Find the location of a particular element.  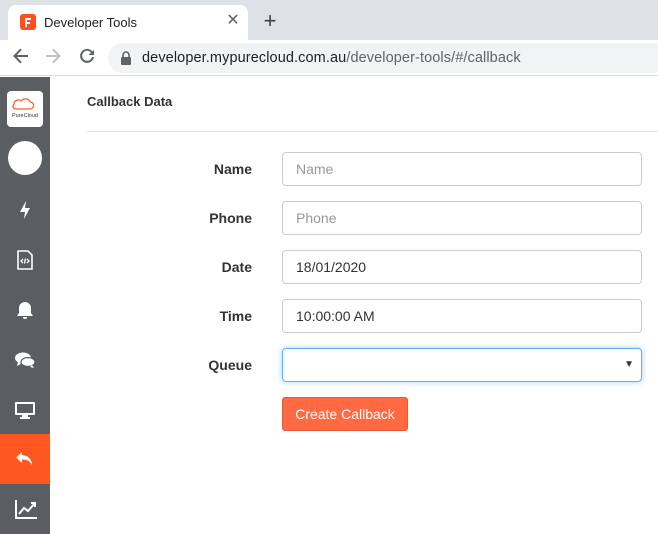

reply-icon is located at coordinates (24, 458).